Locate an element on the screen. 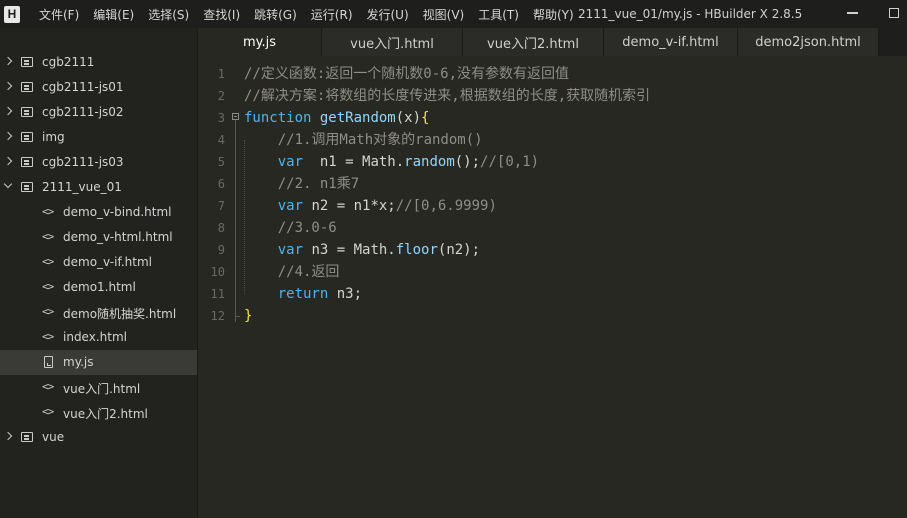 The height and width of the screenshot is (518, 907). code-text: } is located at coordinates (248, 316).